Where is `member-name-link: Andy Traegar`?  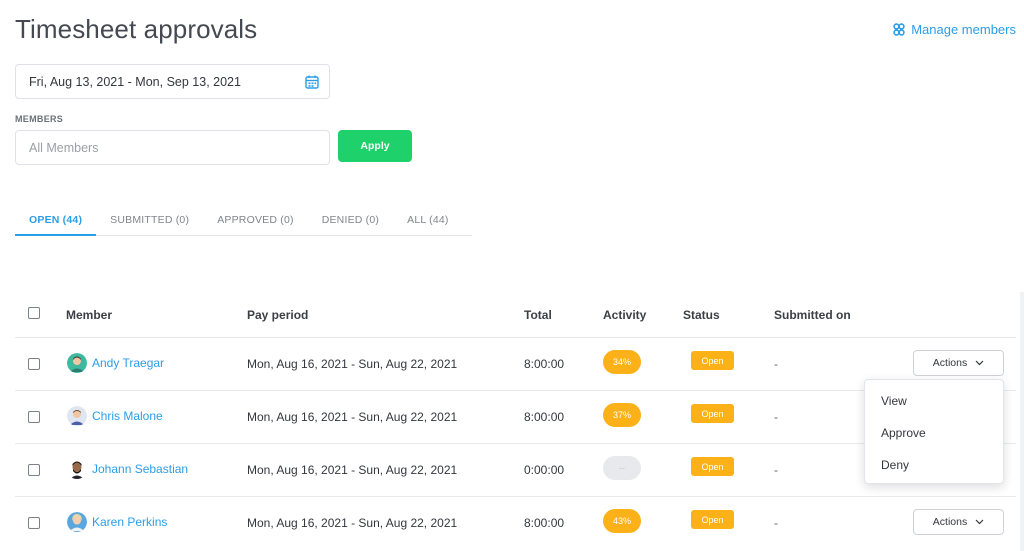
member-name-link: Andy Traegar is located at coordinates (128, 363).